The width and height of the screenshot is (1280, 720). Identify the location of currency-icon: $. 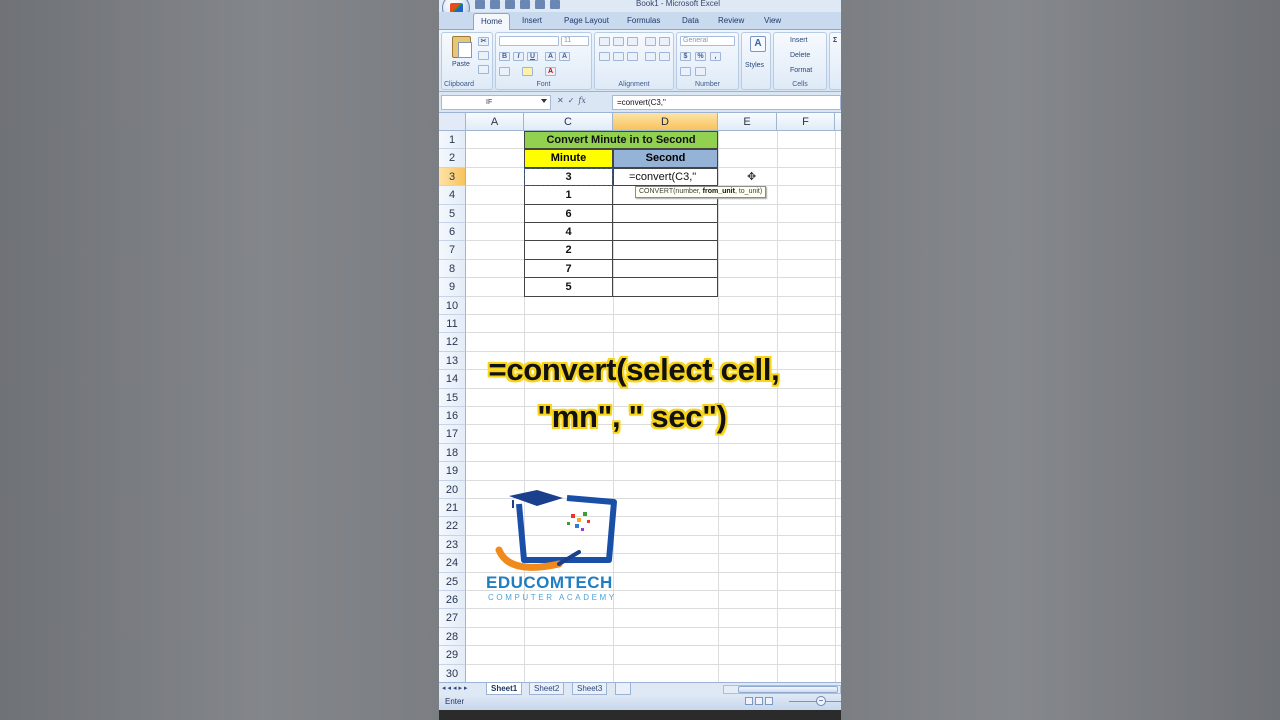
(685, 56).